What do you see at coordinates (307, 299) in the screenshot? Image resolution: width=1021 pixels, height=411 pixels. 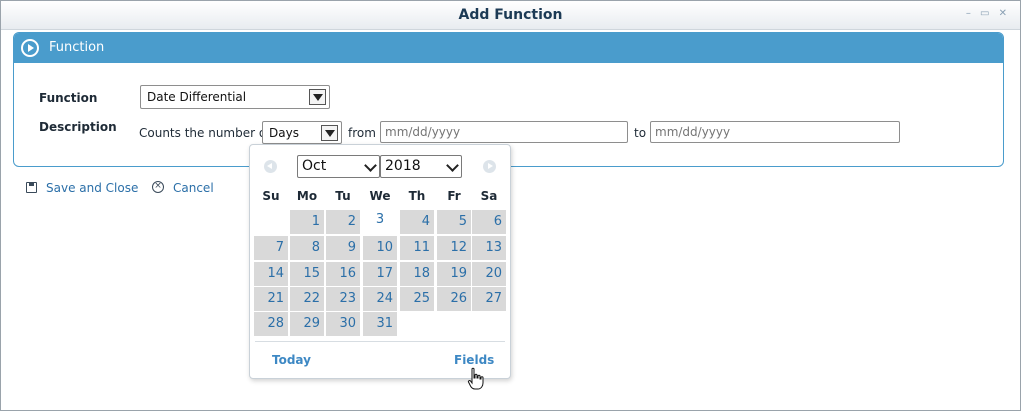 I see `calendar-day: 22` at bounding box center [307, 299].